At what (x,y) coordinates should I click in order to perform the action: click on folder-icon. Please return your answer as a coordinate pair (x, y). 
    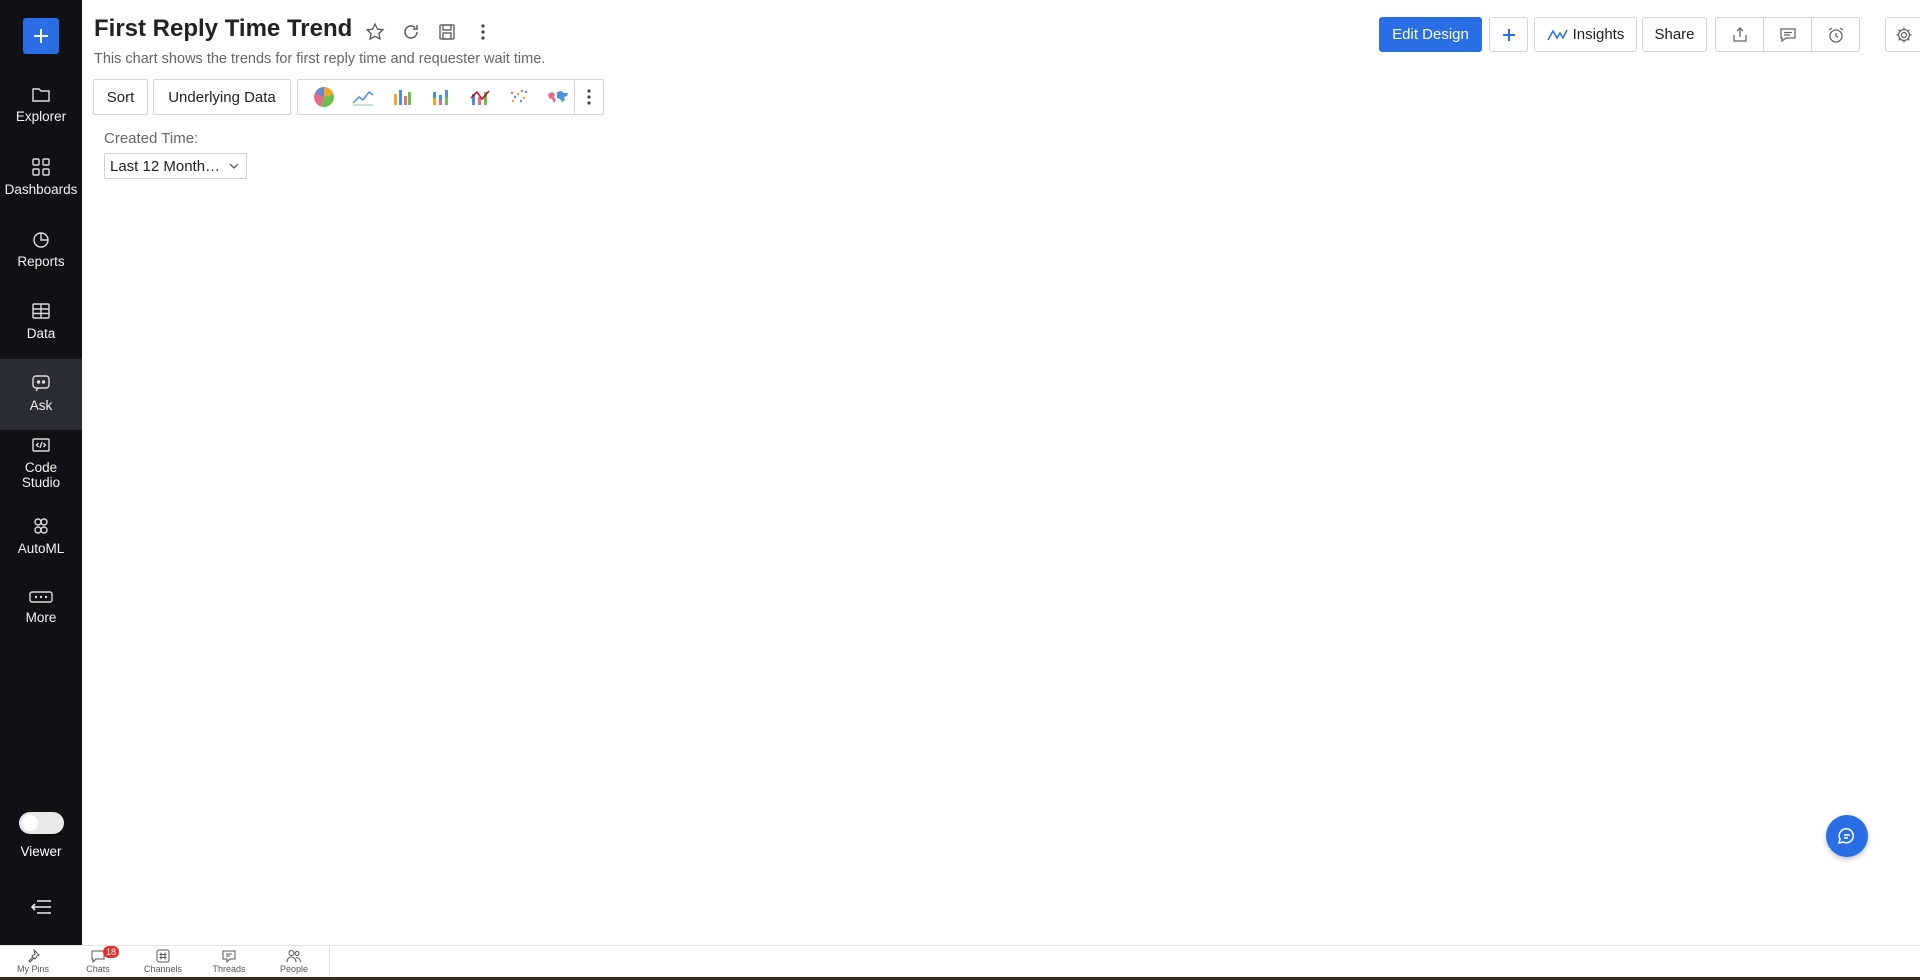
    Looking at the image, I should click on (41, 95).